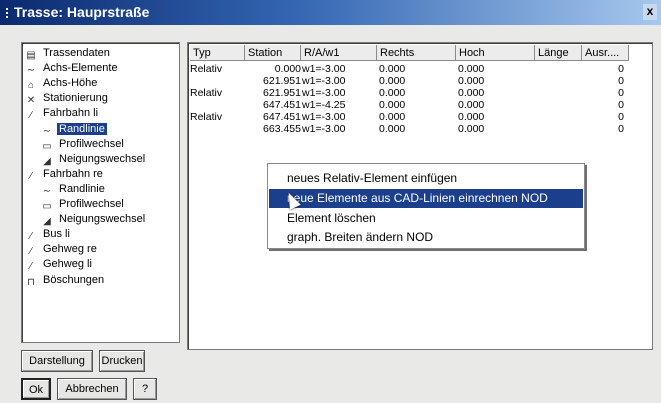  I want to click on tree-item: ▤ Trassendaten, so click(68, 53).